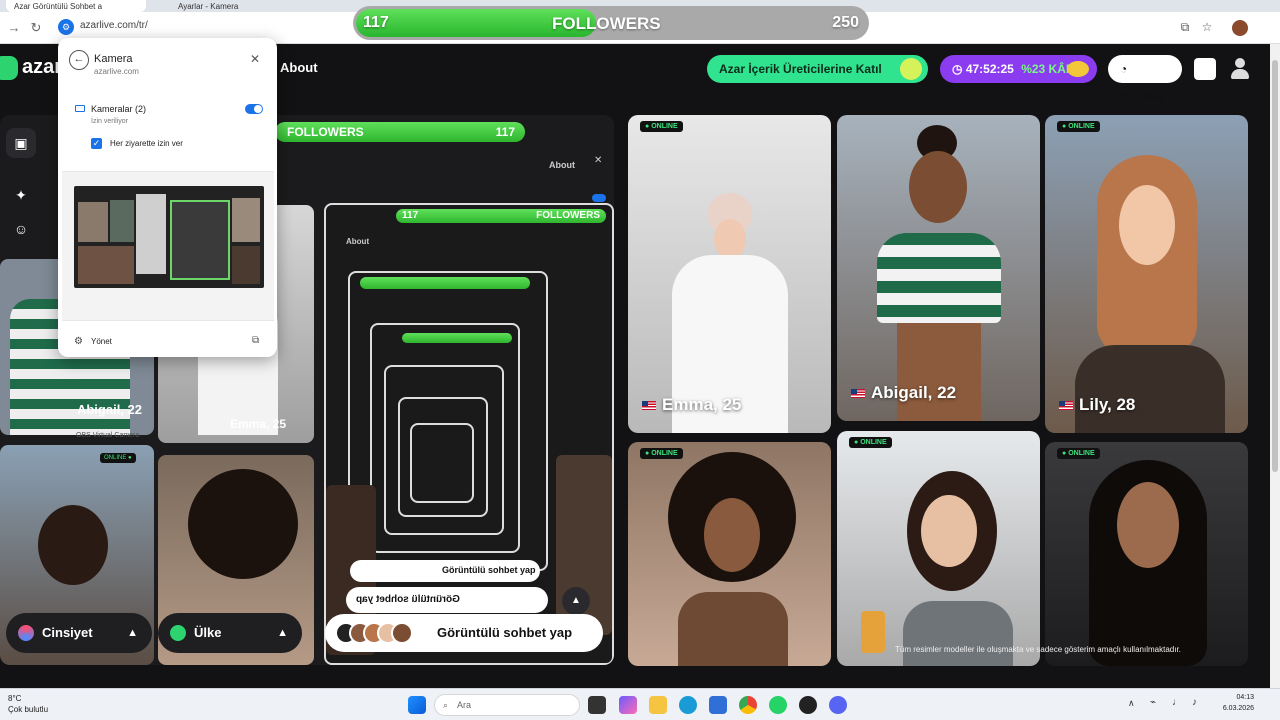  I want to click on card-bangs: ONLINE, so click(938, 548).